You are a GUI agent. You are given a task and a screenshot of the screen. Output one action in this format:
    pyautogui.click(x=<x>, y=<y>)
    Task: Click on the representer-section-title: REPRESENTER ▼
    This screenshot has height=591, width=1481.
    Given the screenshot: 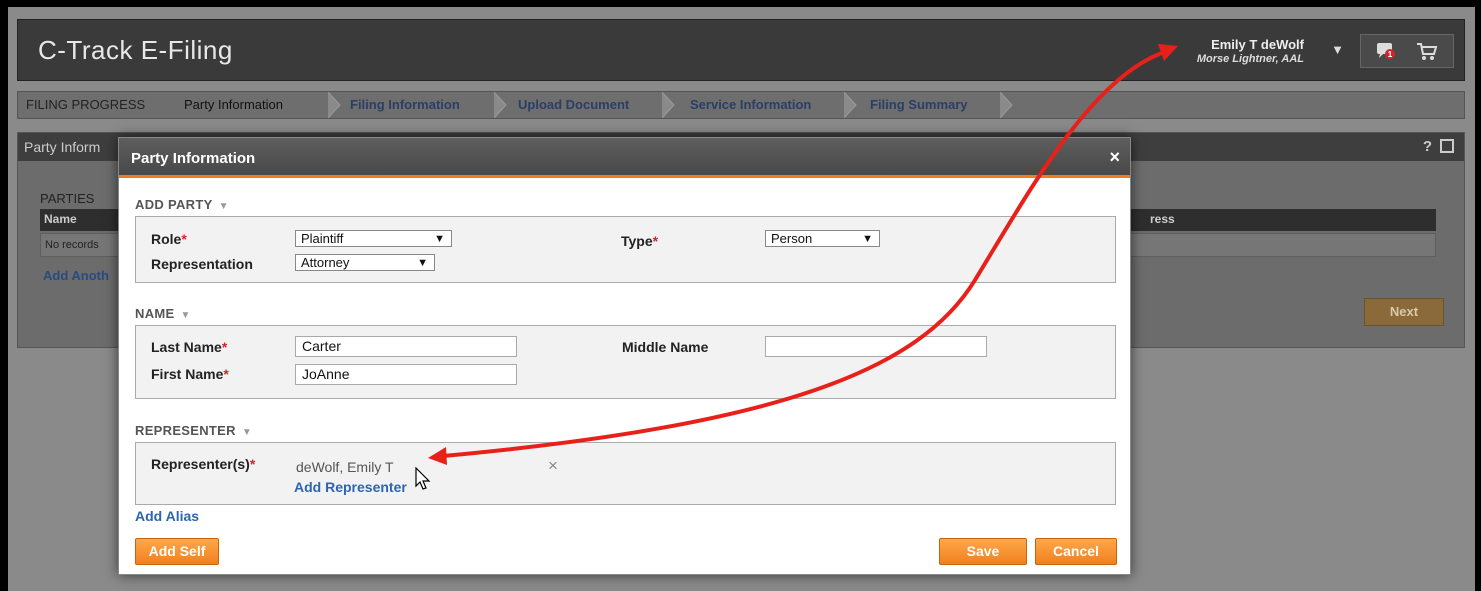 What is the action you would take?
    pyautogui.click(x=193, y=430)
    